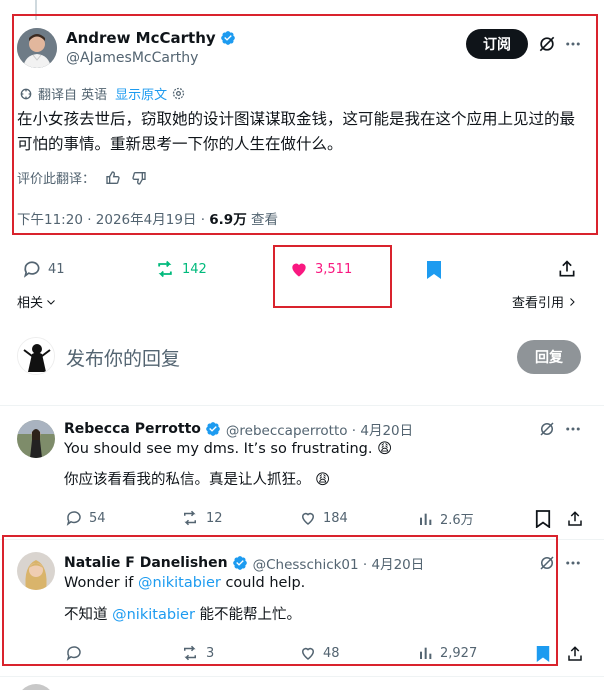 This screenshot has height=690, width=604. Describe the element at coordinates (302, 405) in the screenshot. I see `composer-divider` at that location.